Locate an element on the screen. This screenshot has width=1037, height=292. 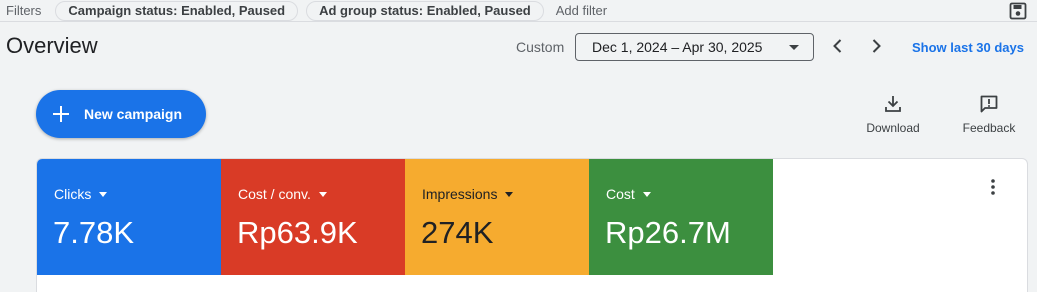
metric-card-cost-per-conv: Cost / conv. Rp63.9K is located at coordinates (313, 217).